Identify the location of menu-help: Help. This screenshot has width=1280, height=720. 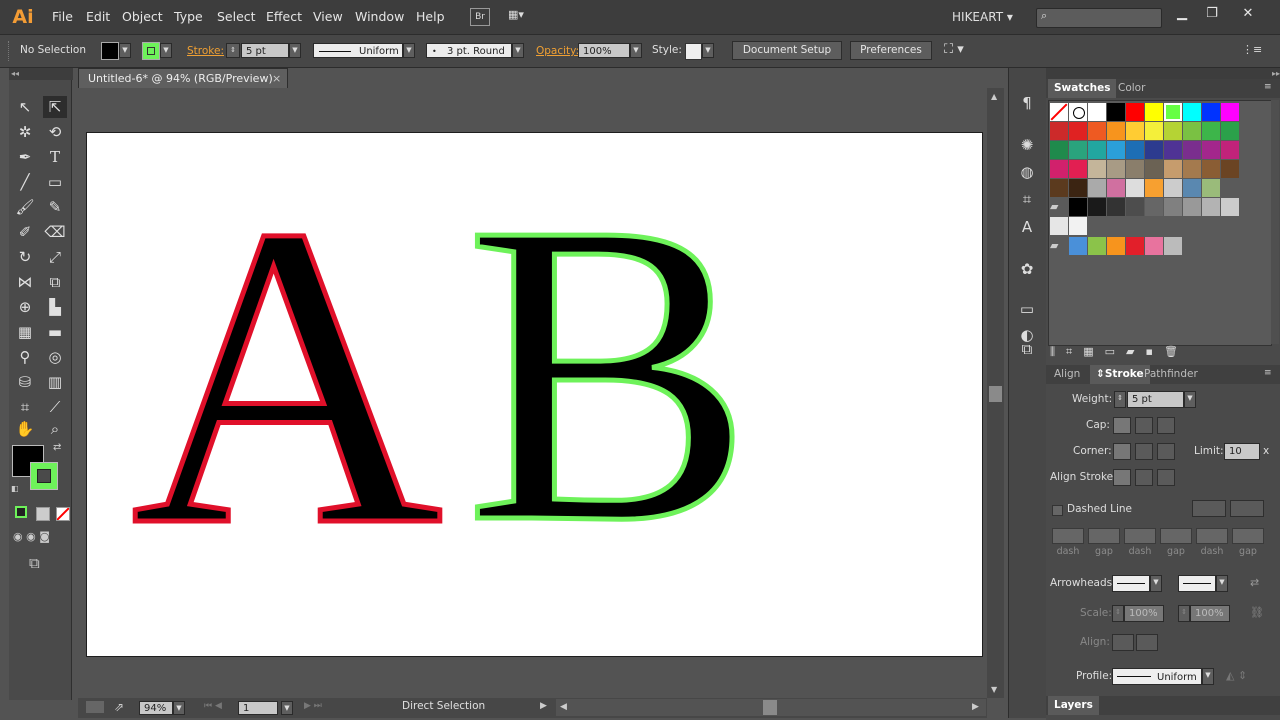
(430, 17).